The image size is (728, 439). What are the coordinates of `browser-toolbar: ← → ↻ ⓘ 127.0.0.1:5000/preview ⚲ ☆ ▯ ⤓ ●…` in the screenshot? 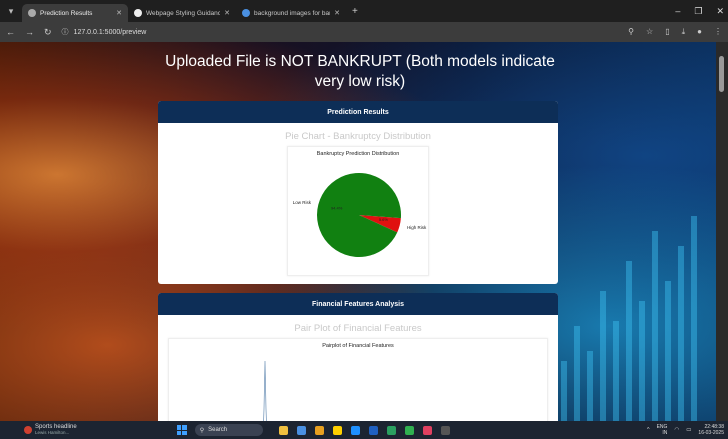 It's located at (364, 32).